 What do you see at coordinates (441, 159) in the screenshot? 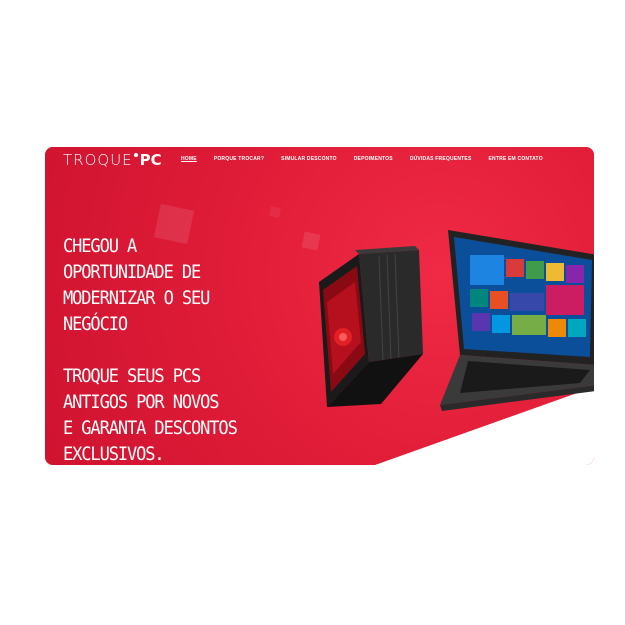
I see `nav-duvidas-frequentes: DÚVIDAS FREQUENTES` at bounding box center [441, 159].